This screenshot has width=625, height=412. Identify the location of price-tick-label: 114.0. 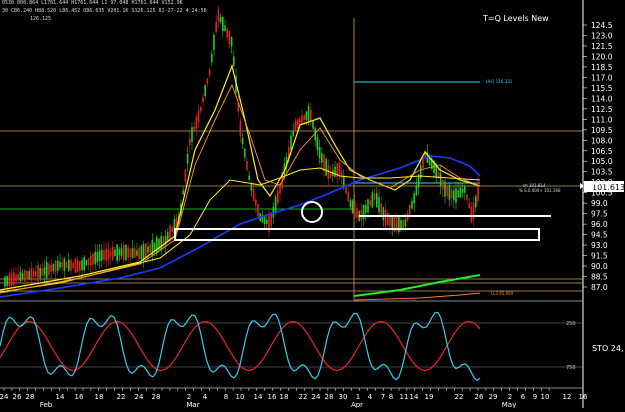
(602, 98).